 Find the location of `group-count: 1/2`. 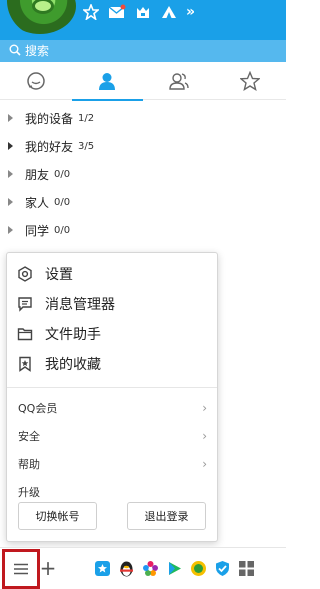

group-count: 1/2 is located at coordinates (86, 118).